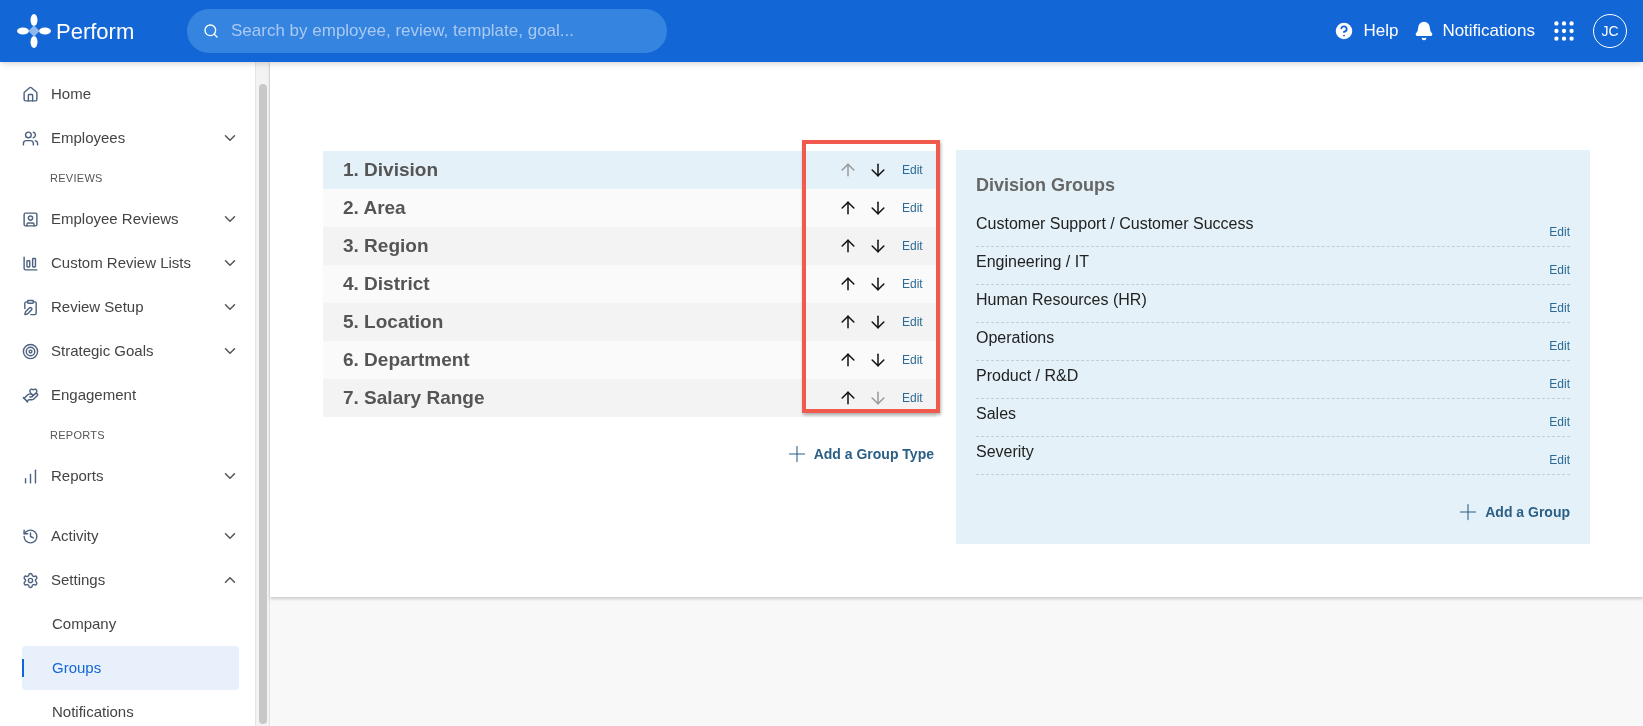 The height and width of the screenshot is (726, 1643). Describe the element at coordinates (211, 31) in the screenshot. I see `search-icon` at that location.